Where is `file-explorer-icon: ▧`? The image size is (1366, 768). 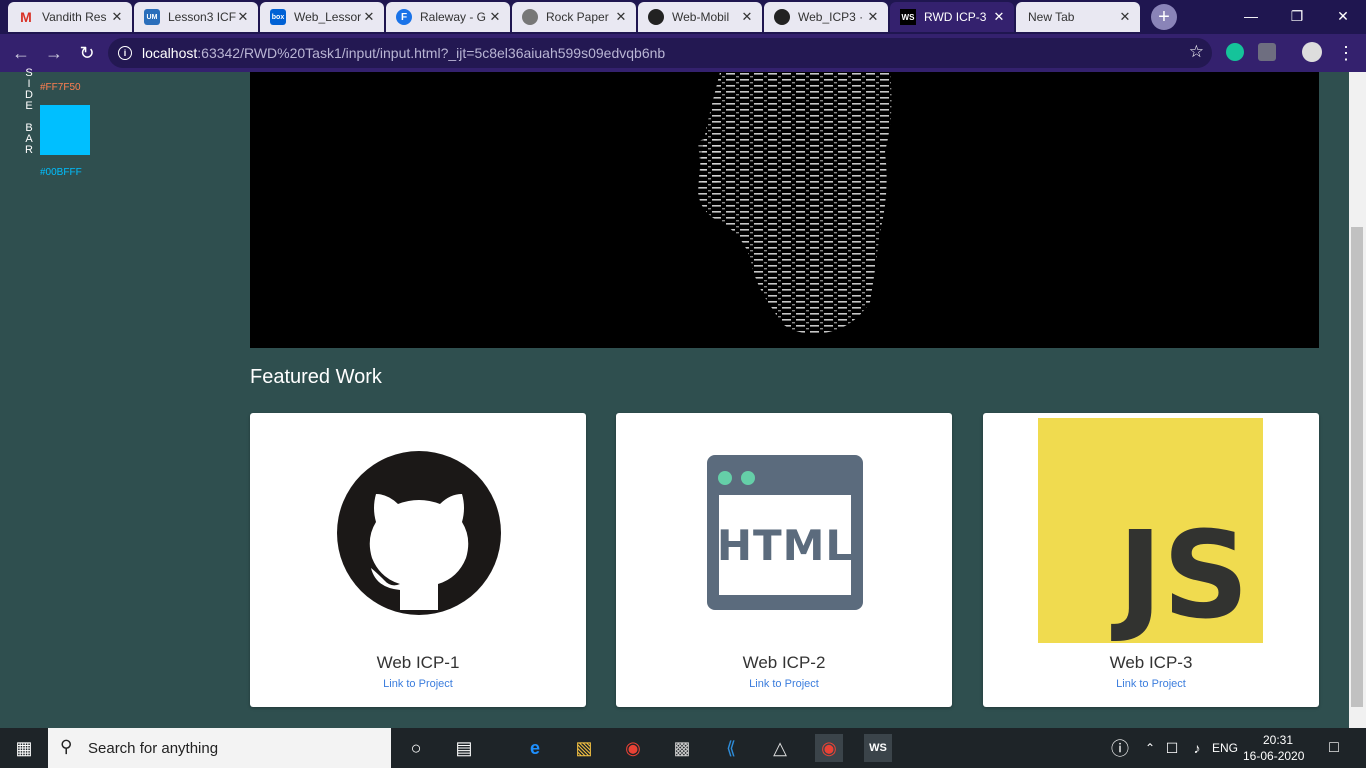
file-explorer-icon: ▧ is located at coordinates (584, 748).